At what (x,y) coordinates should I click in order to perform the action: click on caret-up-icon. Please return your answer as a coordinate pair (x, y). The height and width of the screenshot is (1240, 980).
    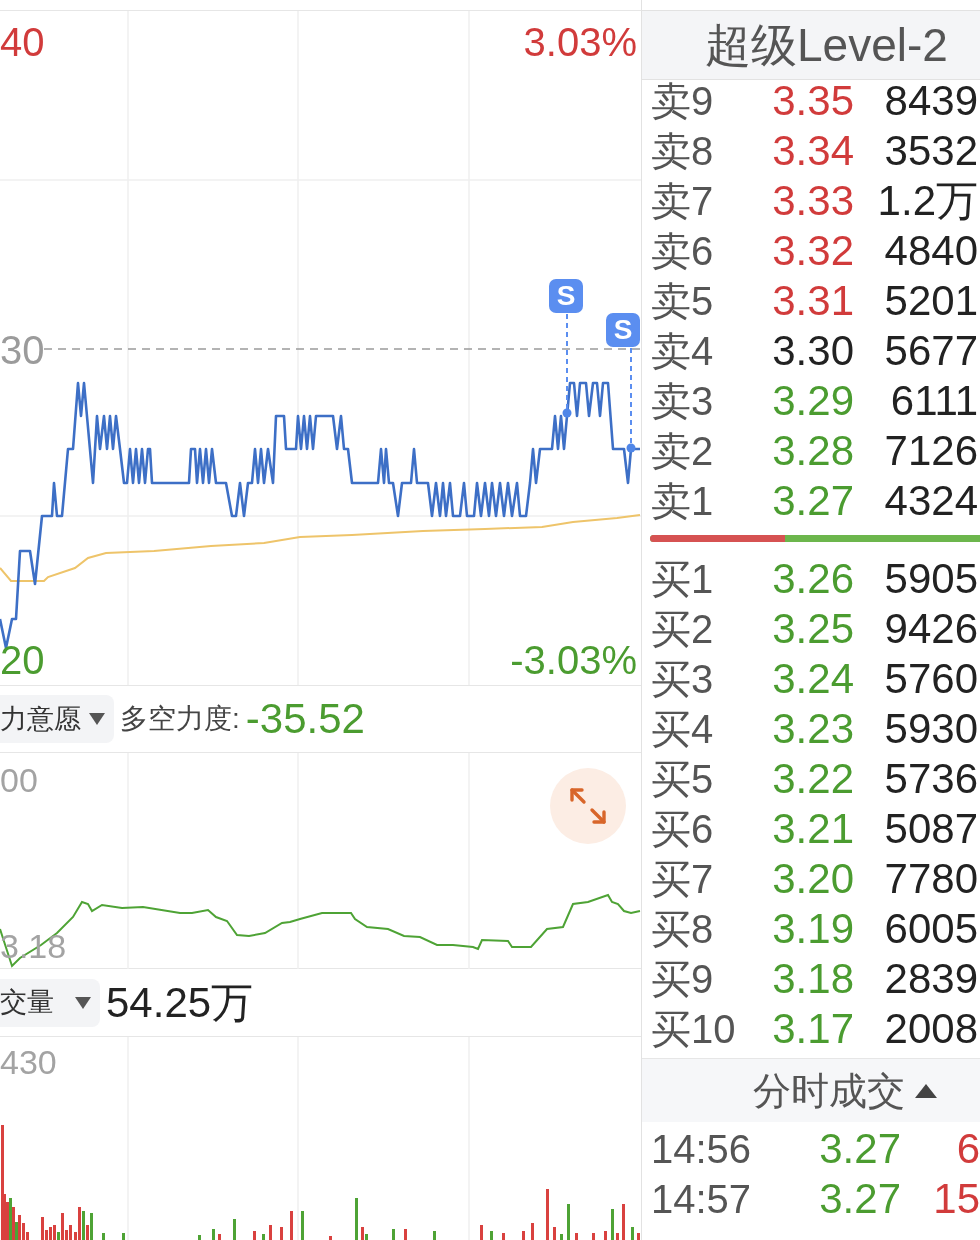
    Looking at the image, I should click on (926, 1090).